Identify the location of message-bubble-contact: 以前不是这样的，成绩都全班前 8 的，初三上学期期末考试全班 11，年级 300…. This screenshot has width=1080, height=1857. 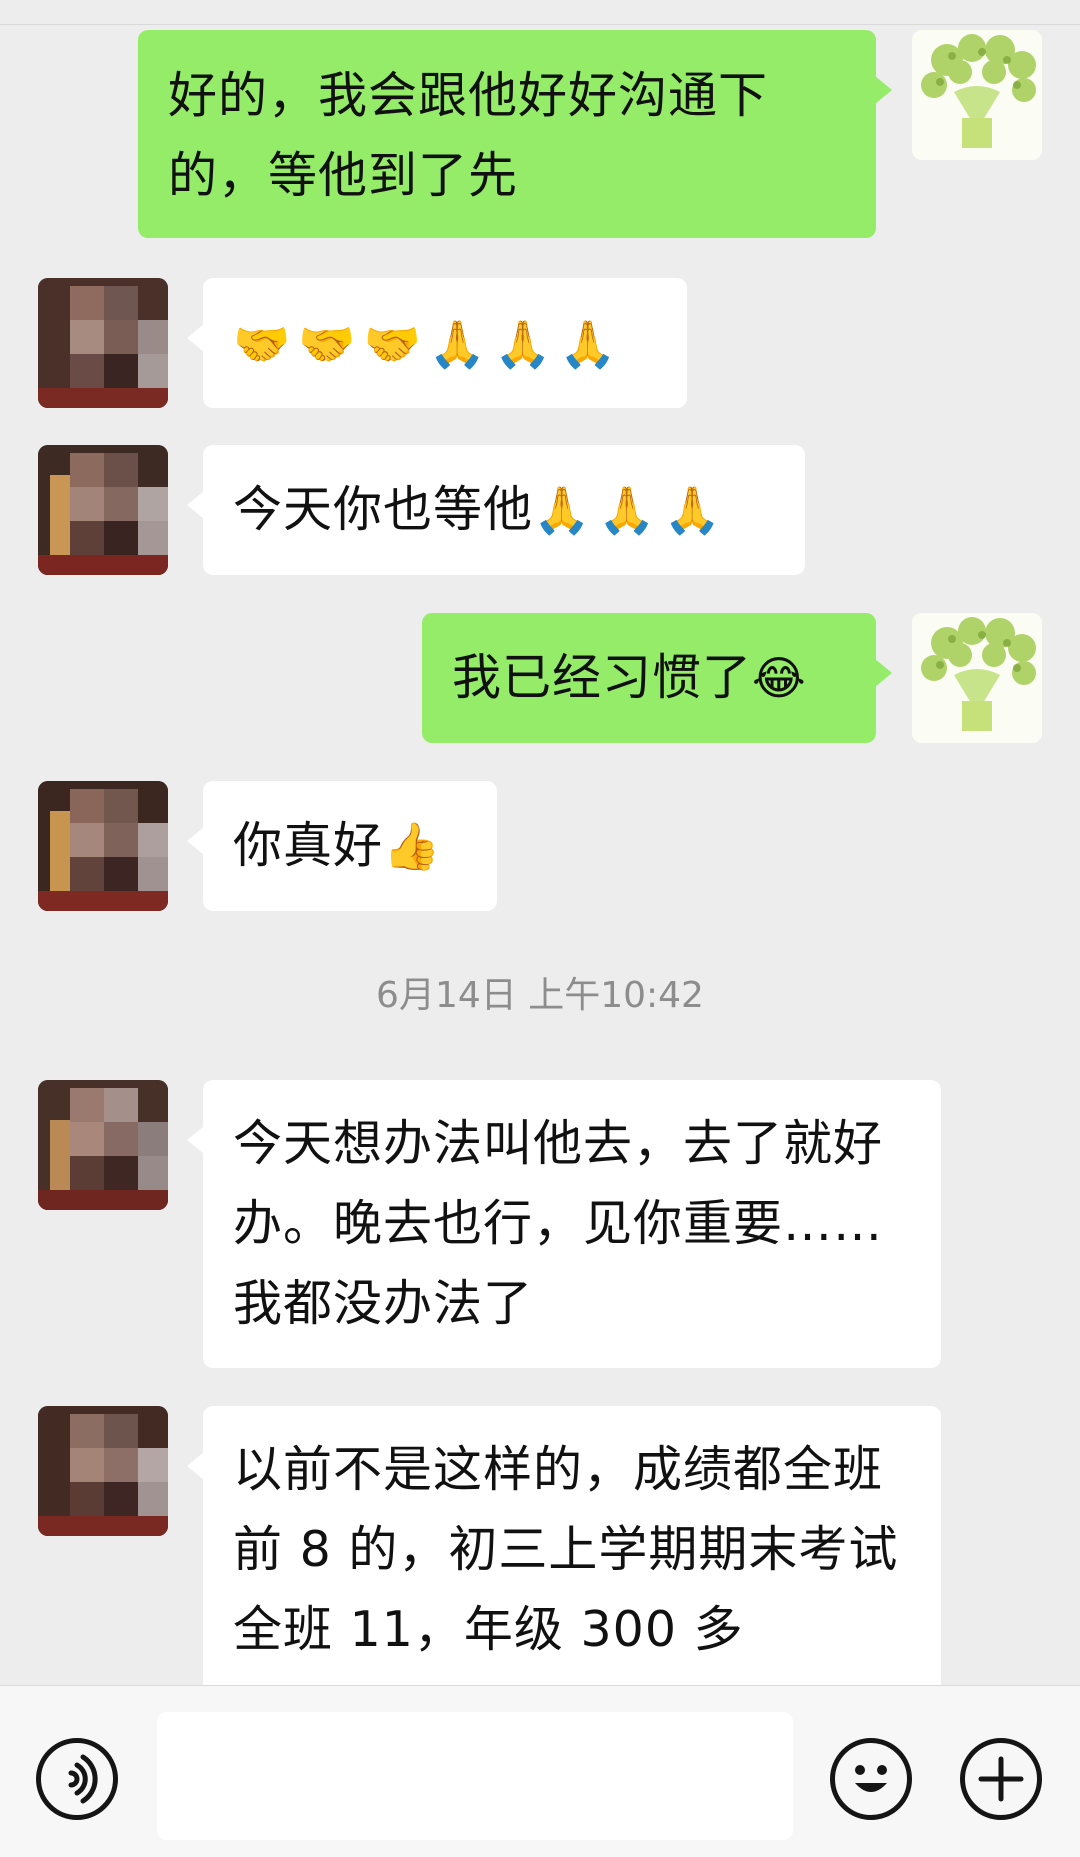
(564, 1545).